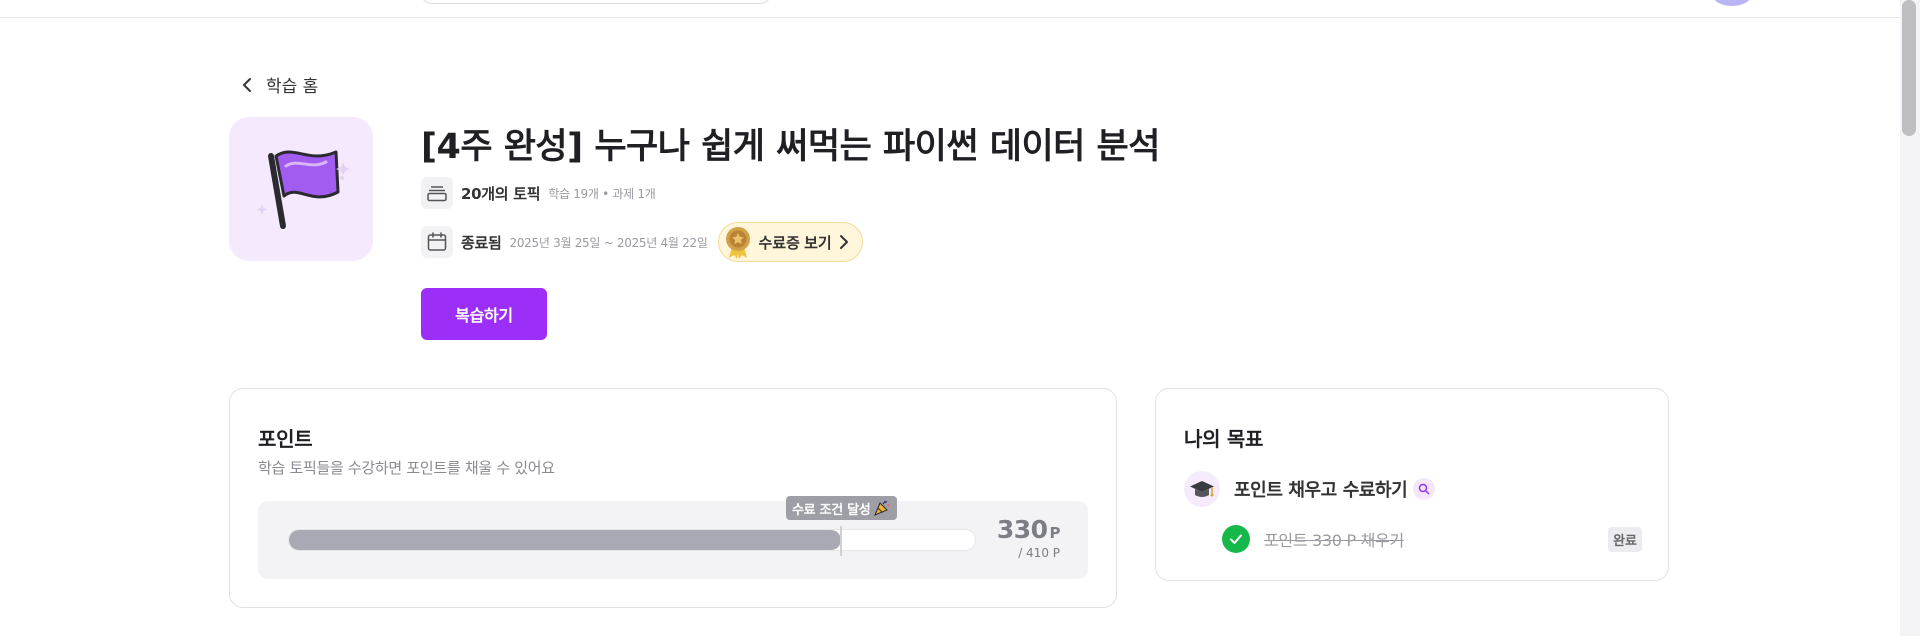 This screenshot has height=636, width=1920. What do you see at coordinates (437, 193) in the screenshot?
I see `stack-icon` at bounding box center [437, 193].